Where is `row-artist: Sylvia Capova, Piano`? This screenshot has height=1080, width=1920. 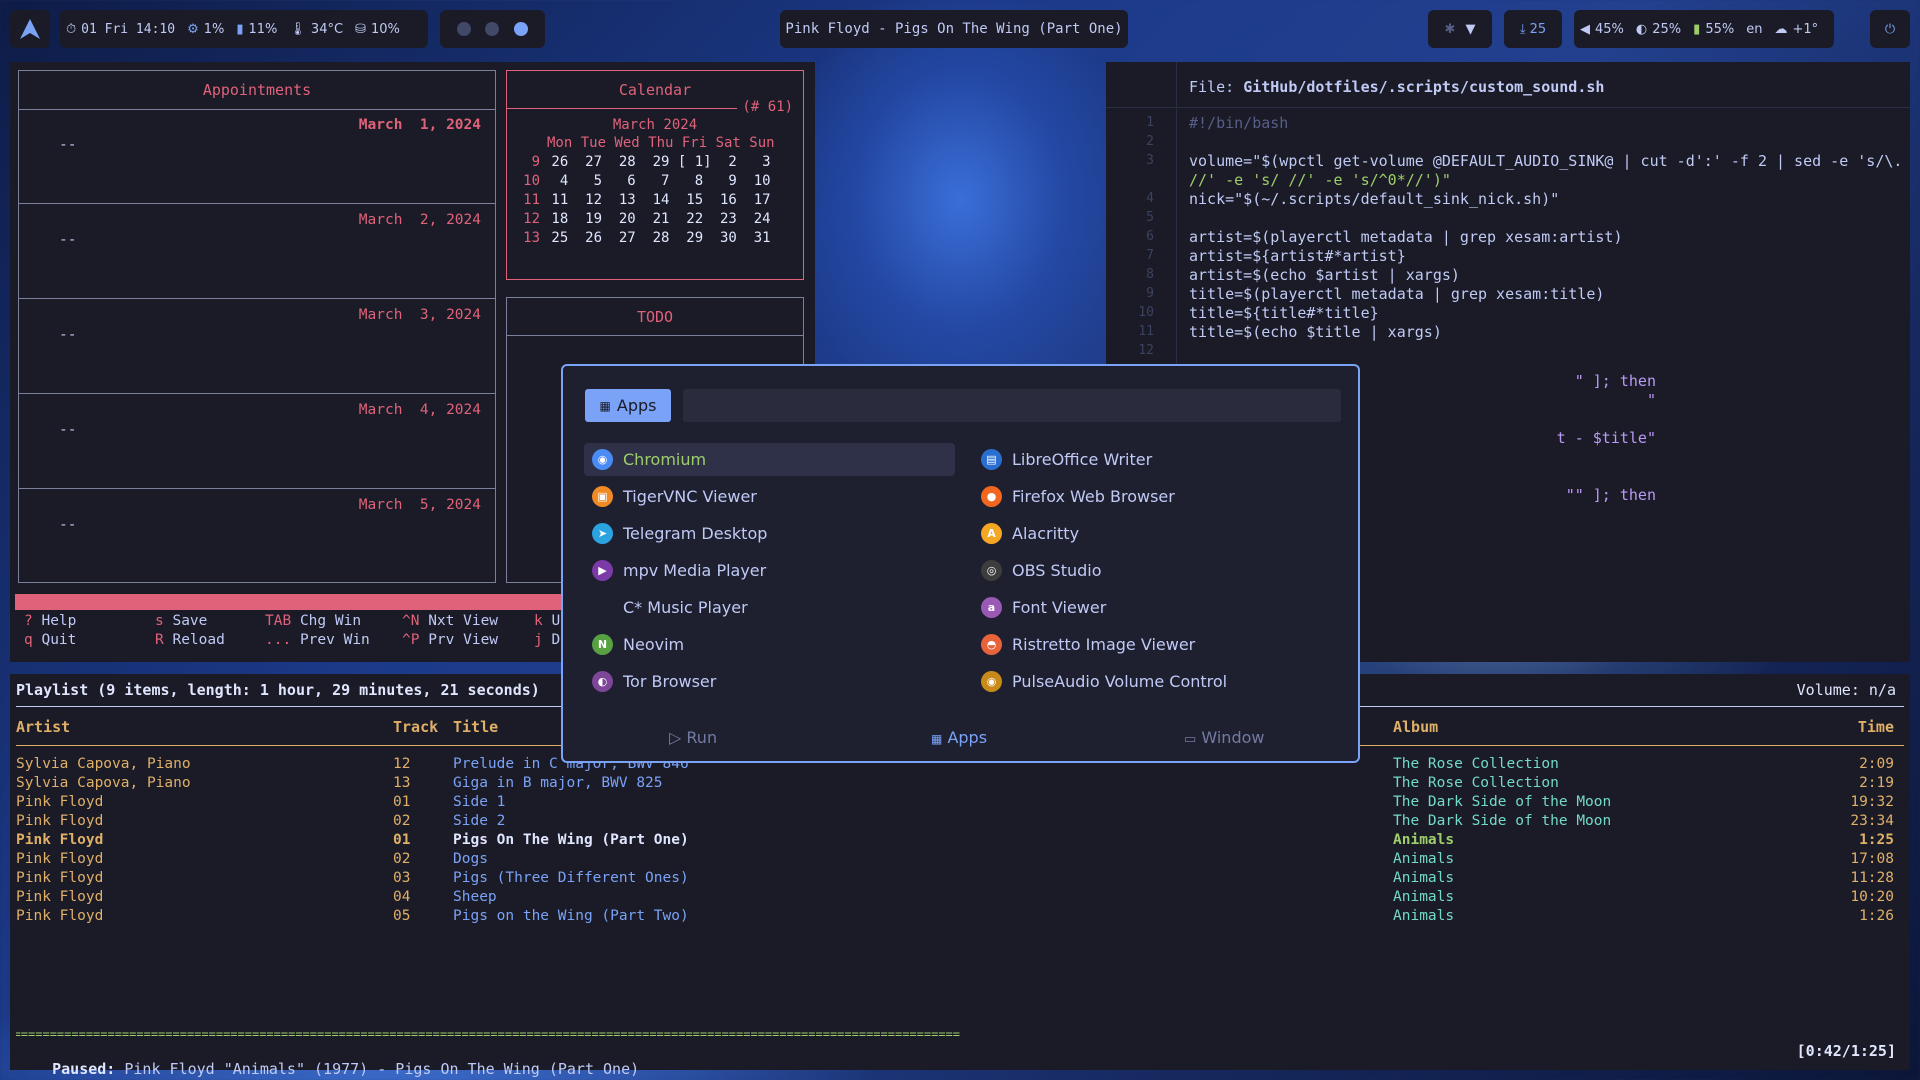 row-artist: Sylvia Capova, Piano is located at coordinates (103, 783).